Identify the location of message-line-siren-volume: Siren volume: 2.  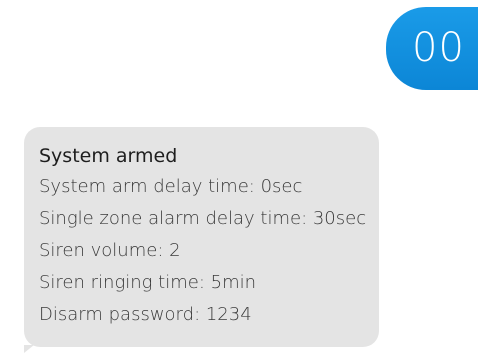
(110, 250).